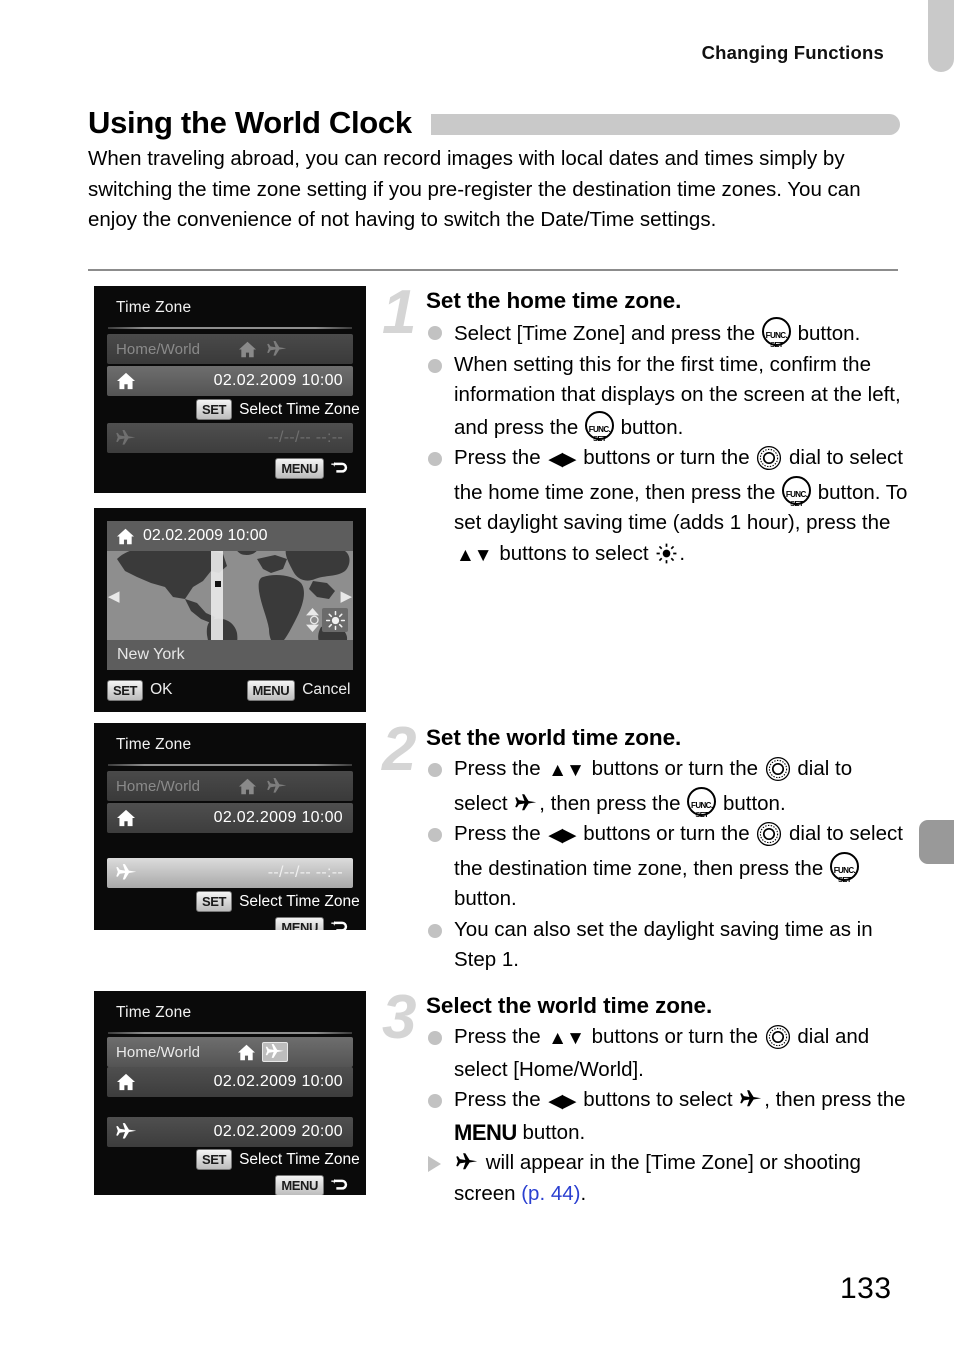 This screenshot has height=1345, width=954. What do you see at coordinates (665, 124) in the screenshot?
I see `title-rule-bar` at bounding box center [665, 124].